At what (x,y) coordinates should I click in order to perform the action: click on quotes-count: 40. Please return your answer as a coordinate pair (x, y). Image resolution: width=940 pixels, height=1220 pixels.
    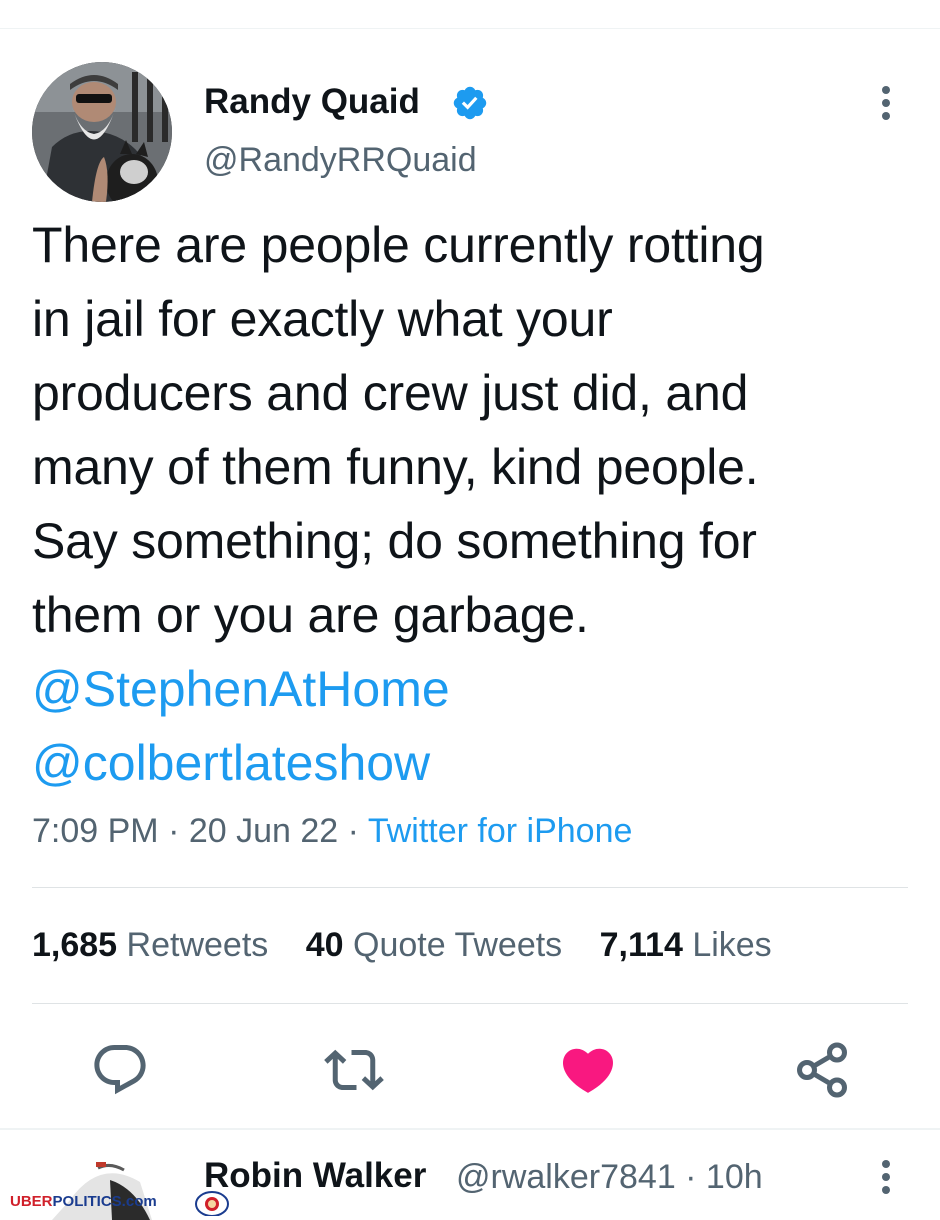
    Looking at the image, I should click on (324, 945).